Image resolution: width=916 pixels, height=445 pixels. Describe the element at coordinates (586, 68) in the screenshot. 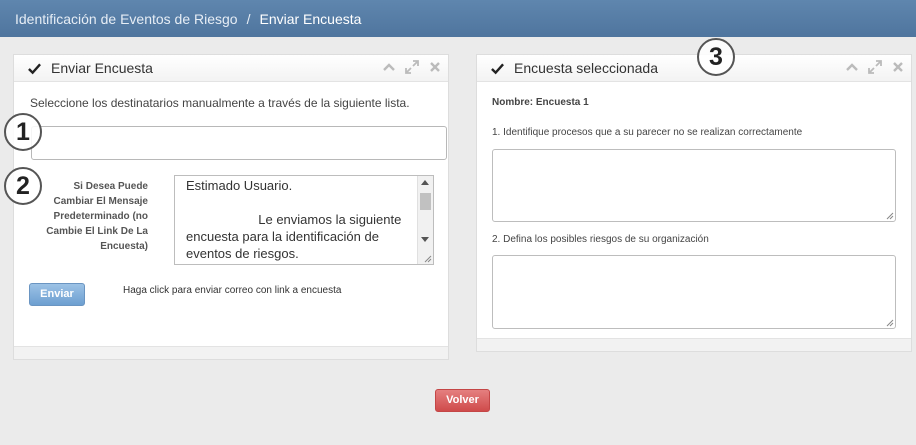

I see `panel-title: Encuesta seleccionada` at that location.